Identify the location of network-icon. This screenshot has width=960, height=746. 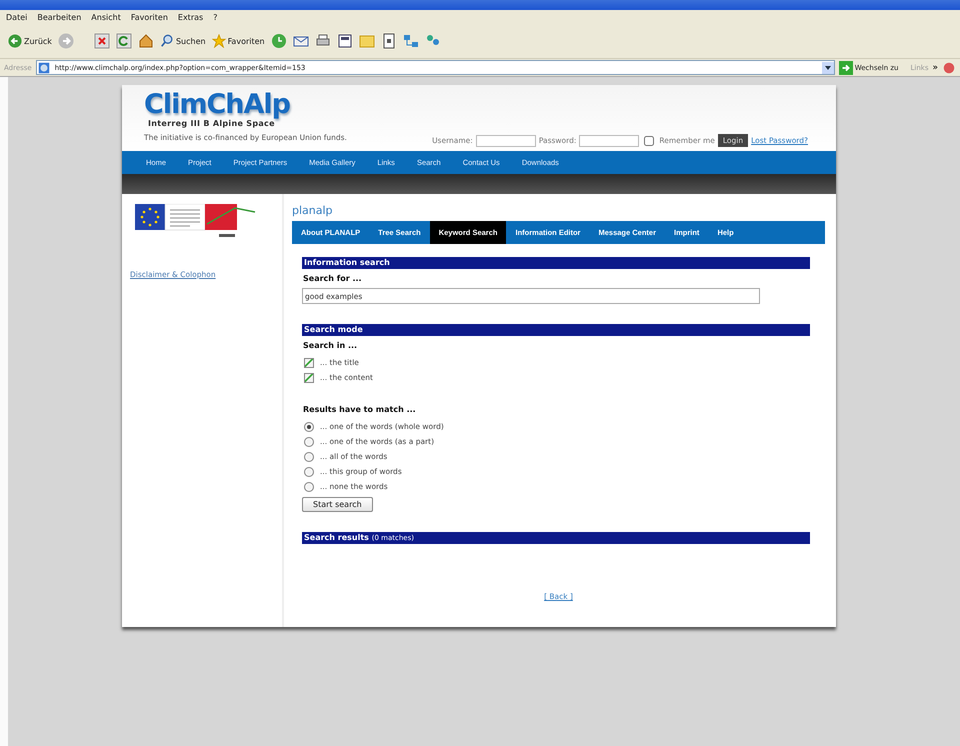
(410, 41).